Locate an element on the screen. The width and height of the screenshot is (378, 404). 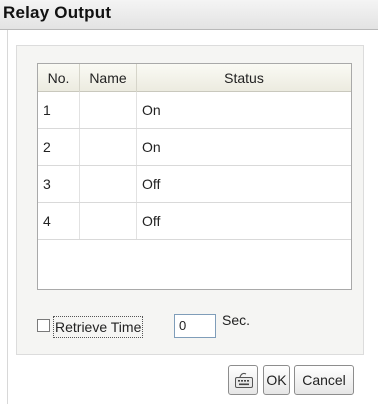
table-row: 2 On is located at coordinates (194, 147).